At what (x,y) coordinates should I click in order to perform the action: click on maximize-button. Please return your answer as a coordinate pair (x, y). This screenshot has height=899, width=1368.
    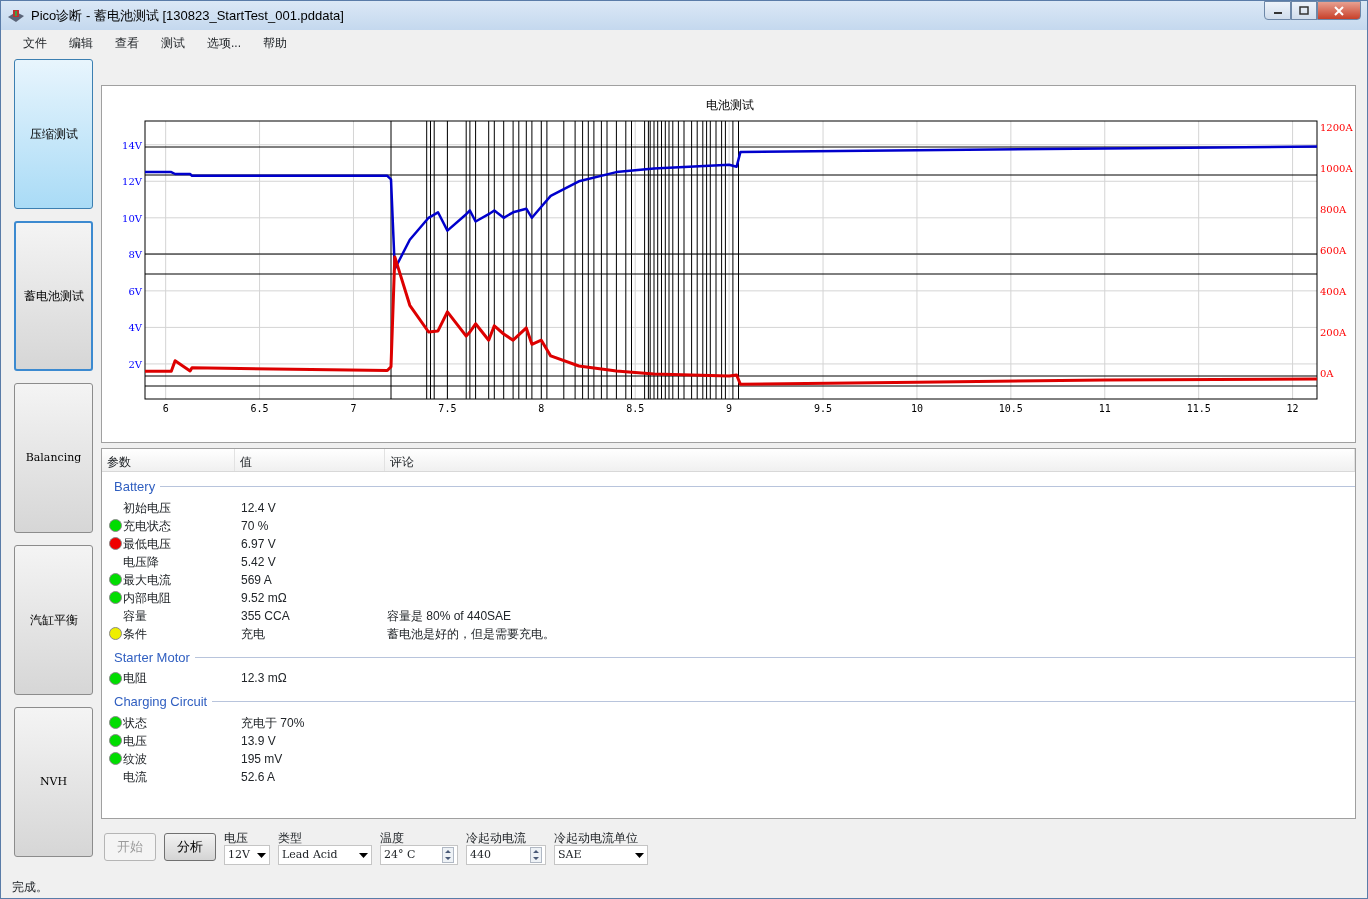
    Looking at the image, I should click on (1304, 10).